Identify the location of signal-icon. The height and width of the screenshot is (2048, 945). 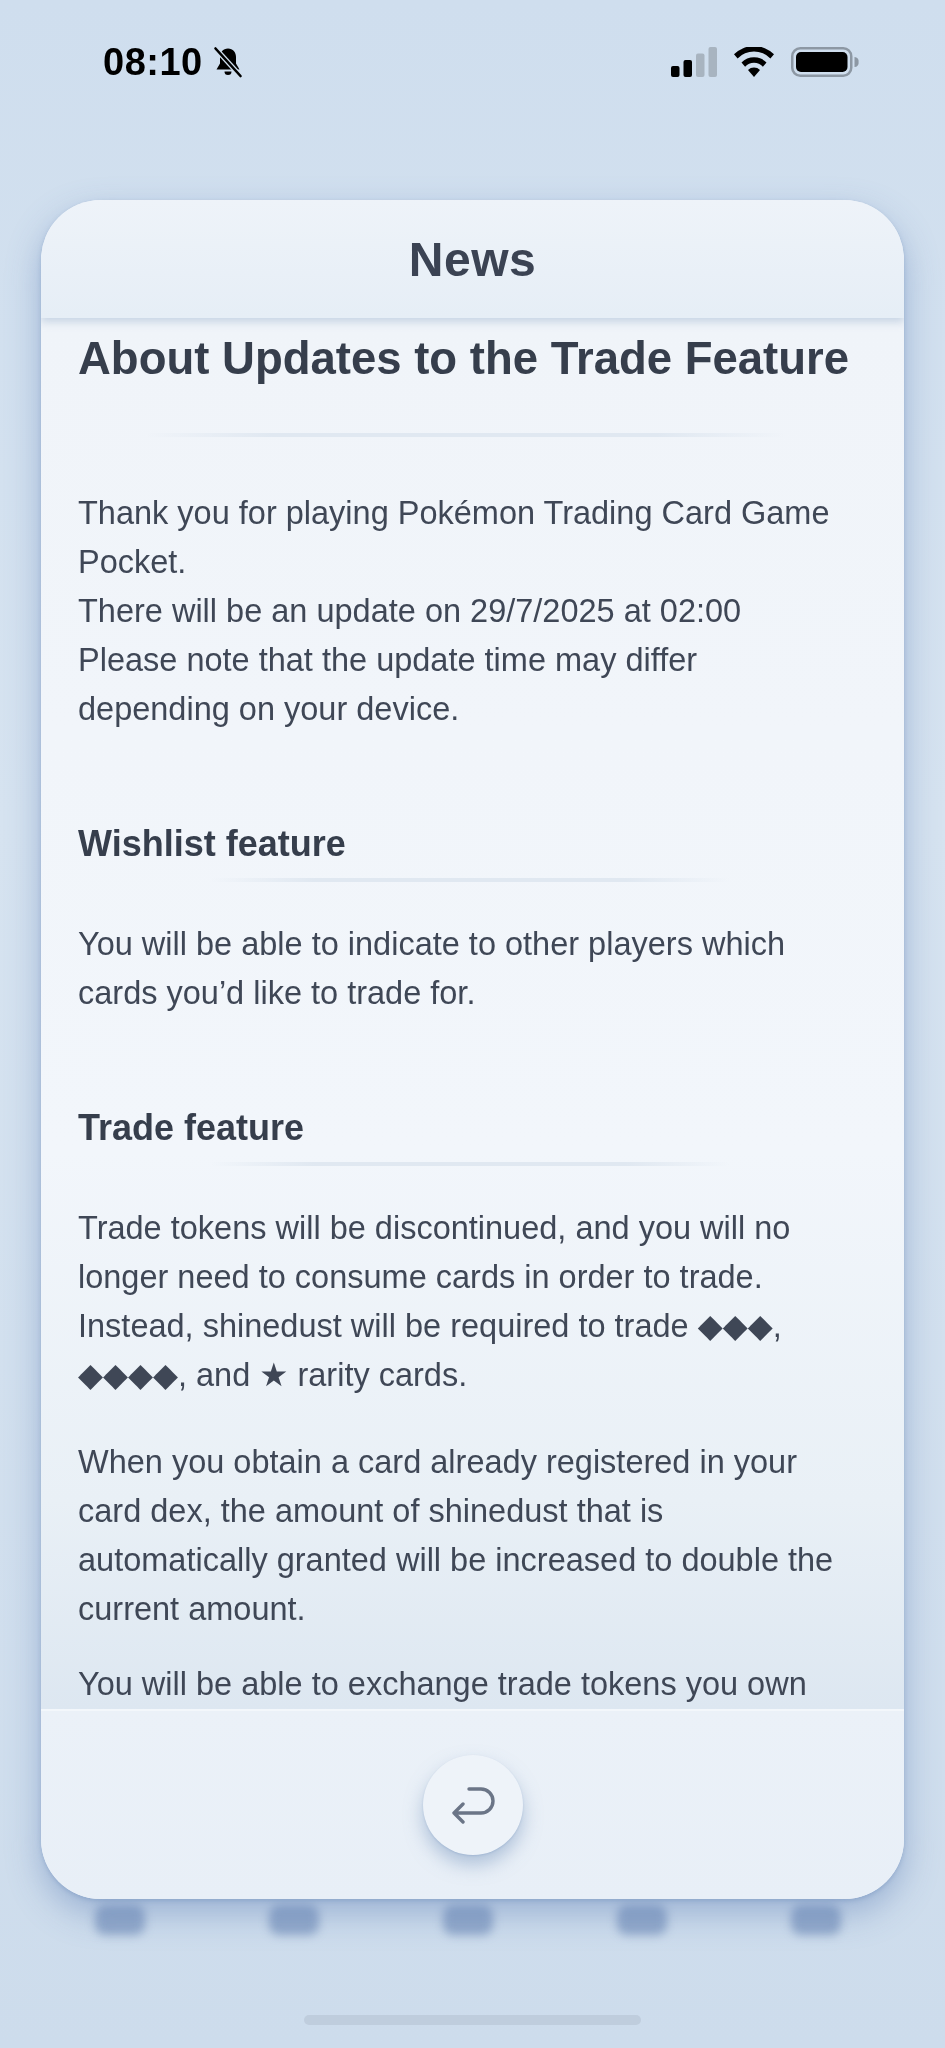
(694, 62).